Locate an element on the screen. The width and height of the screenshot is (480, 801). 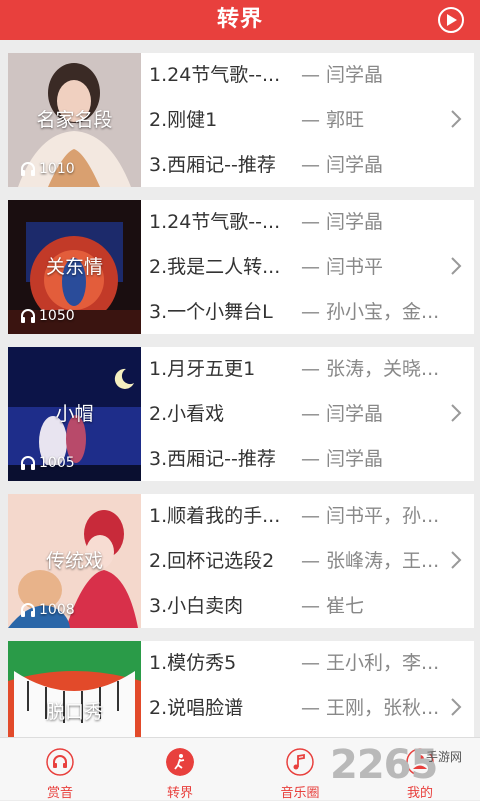
play-button is located at coordinates (451, 20).